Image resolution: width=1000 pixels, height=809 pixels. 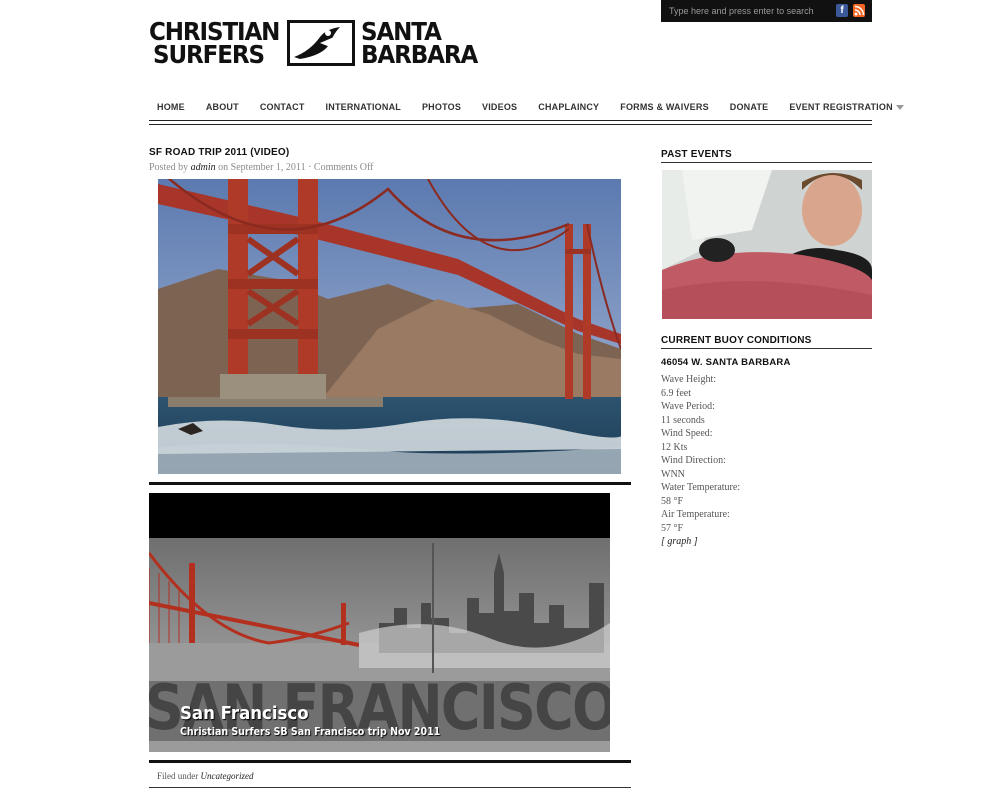 I want to click on air-temp-label: Air Temperature:, so click(x=695, y=514).